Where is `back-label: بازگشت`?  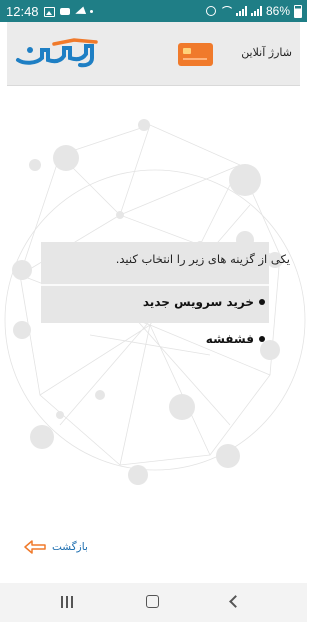 back-label: بازگشت is located at coordinates (70, 547).